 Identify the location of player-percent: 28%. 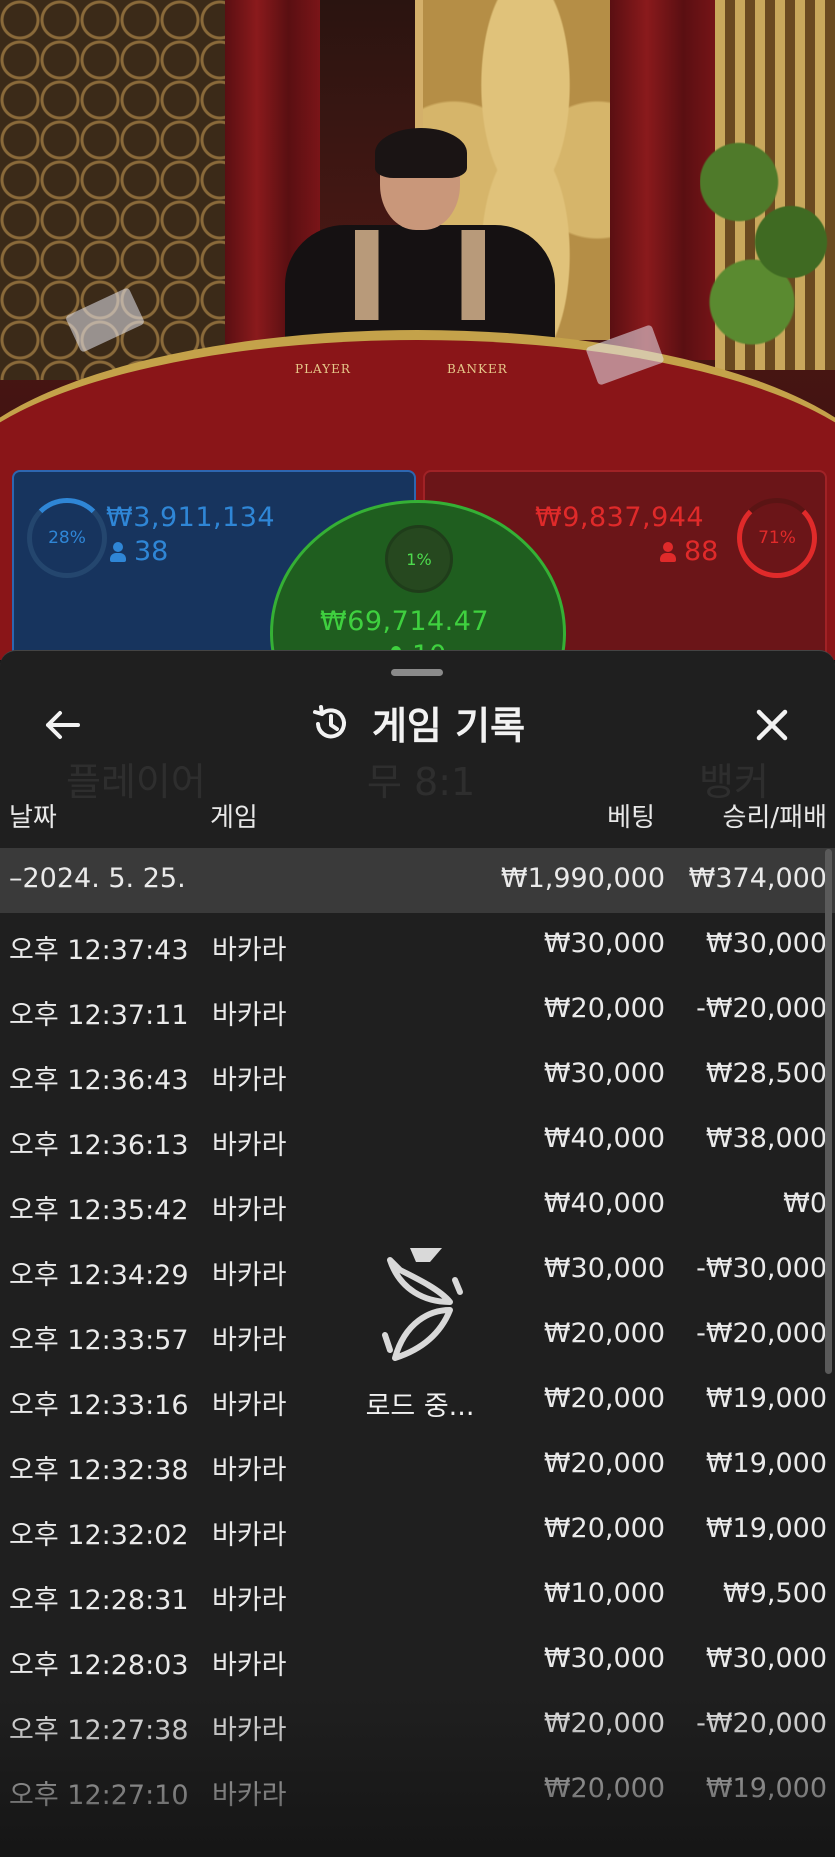
(67, 538).